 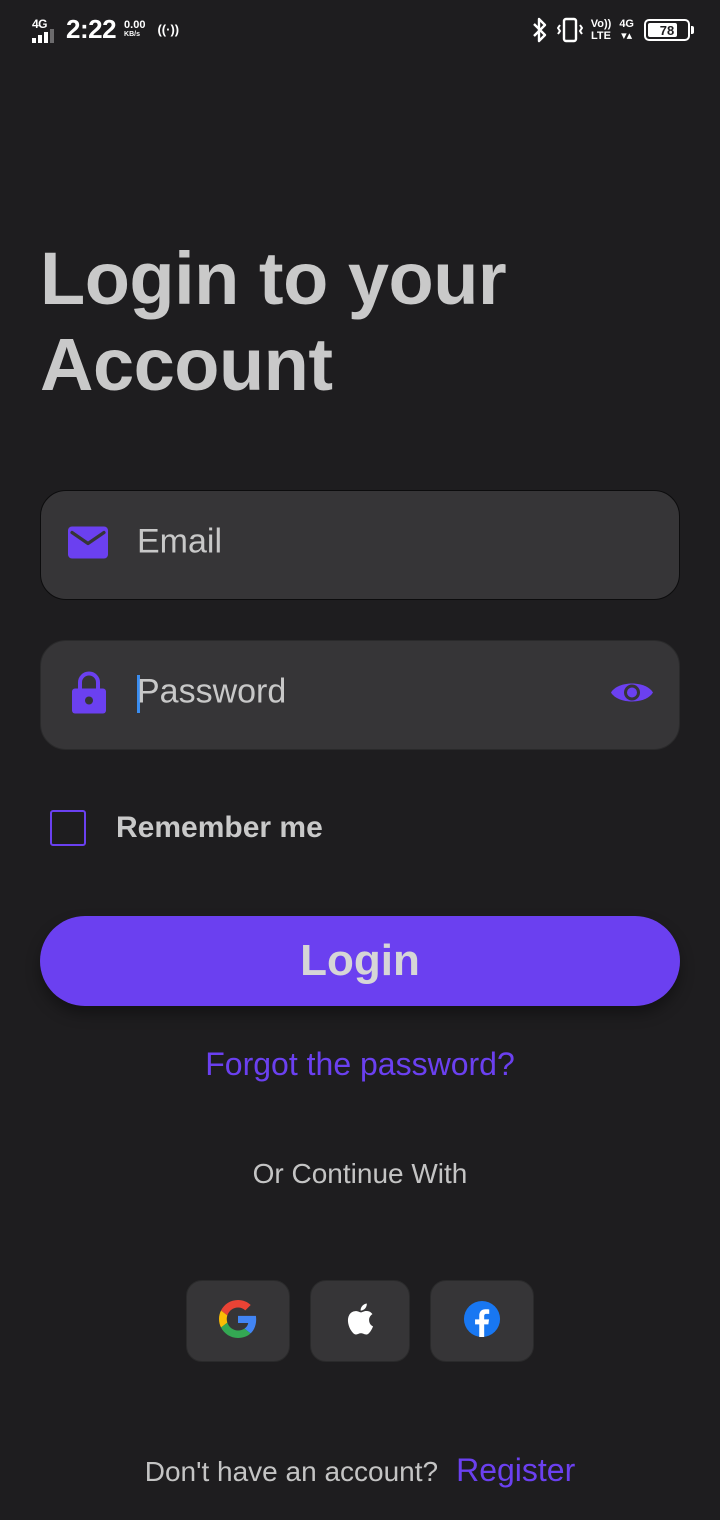 I want to click on network-speed: 0.00 KB/s, so click(x=135, y=28).